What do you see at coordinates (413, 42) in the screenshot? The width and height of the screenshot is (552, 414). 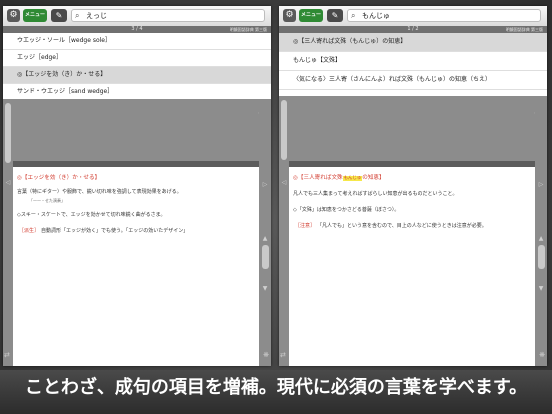 I see `result-row-selected: ◎【三人寄れば文殊（もんじゅ）の知恵】` at bounding box center [413, 42].